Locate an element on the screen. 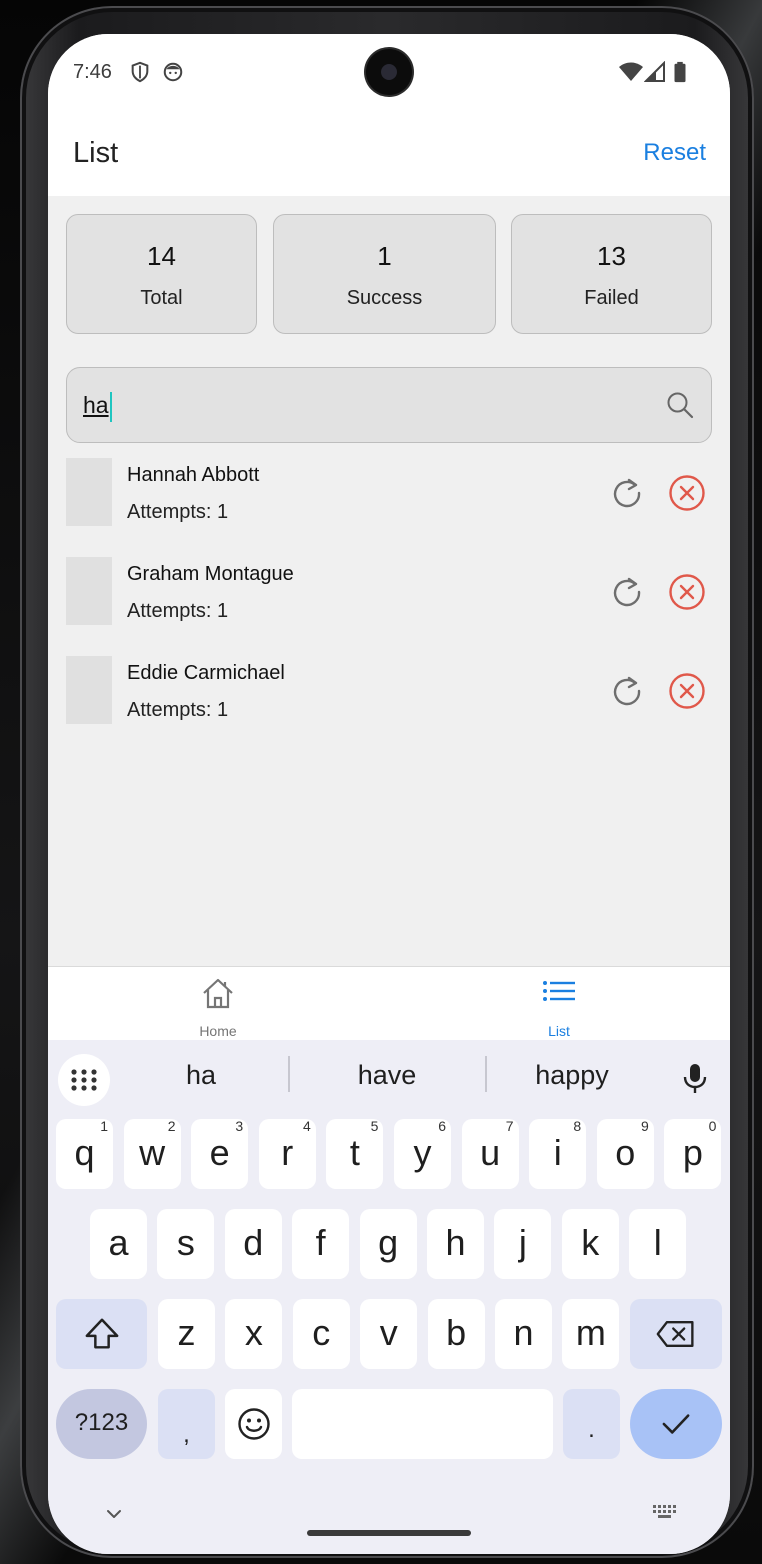 This screenshot has width=762, height=1564. home-icon is located at coordinates (218, 993).